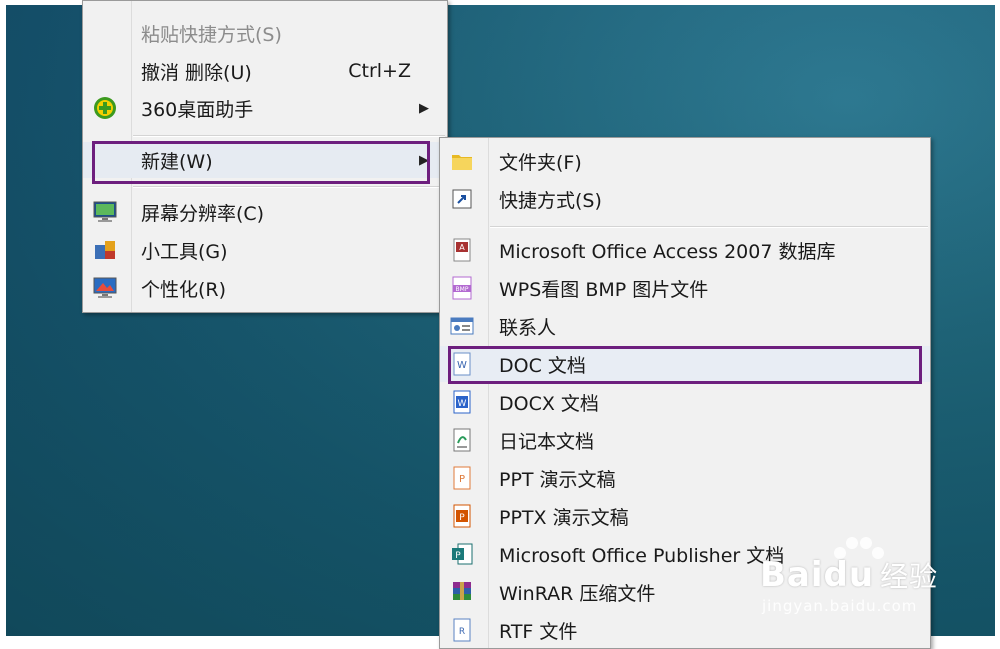 This screenshot has width=1000, height=649. I want to click on submenu-item-label: PPT 演示文稿, so click(557, 479).